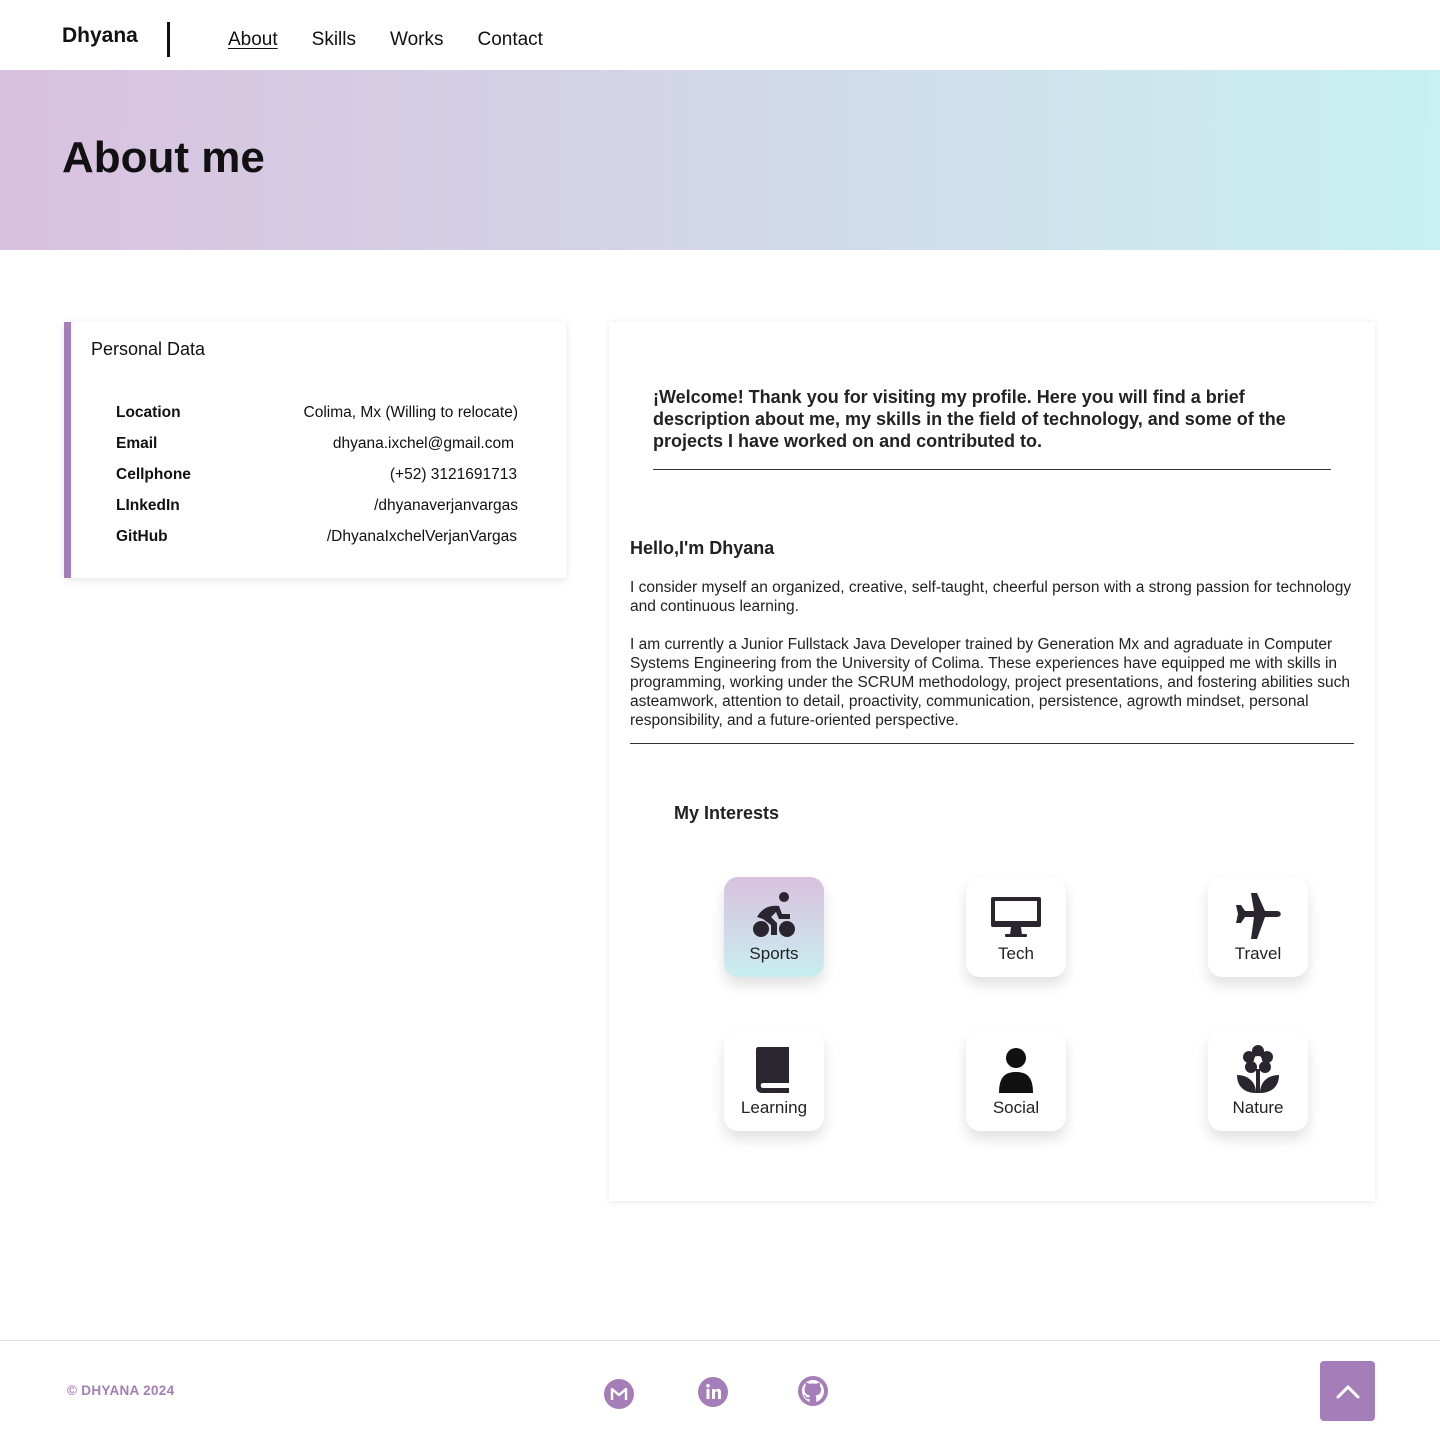 This screenshot has height=1440, width=1440. What do you see at coordinates (509, 40) in the screenshot?
I see `nav-link-contact: Contact` at bounding box center [509, 40].